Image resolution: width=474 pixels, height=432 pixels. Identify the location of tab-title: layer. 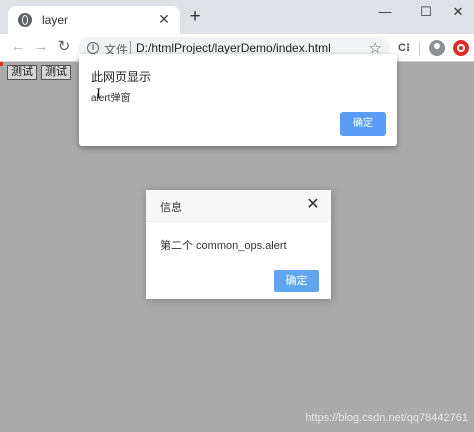
(55, 20).